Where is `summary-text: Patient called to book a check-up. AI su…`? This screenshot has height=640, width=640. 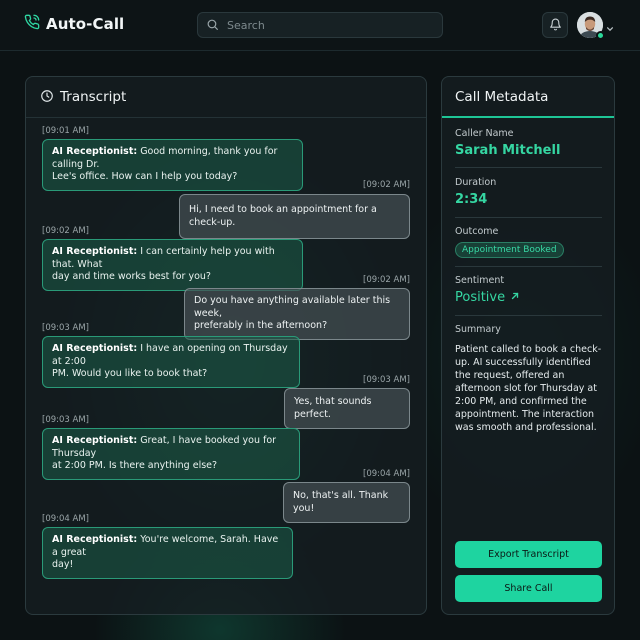 summary-text: Patient called to book a check-up. AI su… is located at coordinates (528, 388).